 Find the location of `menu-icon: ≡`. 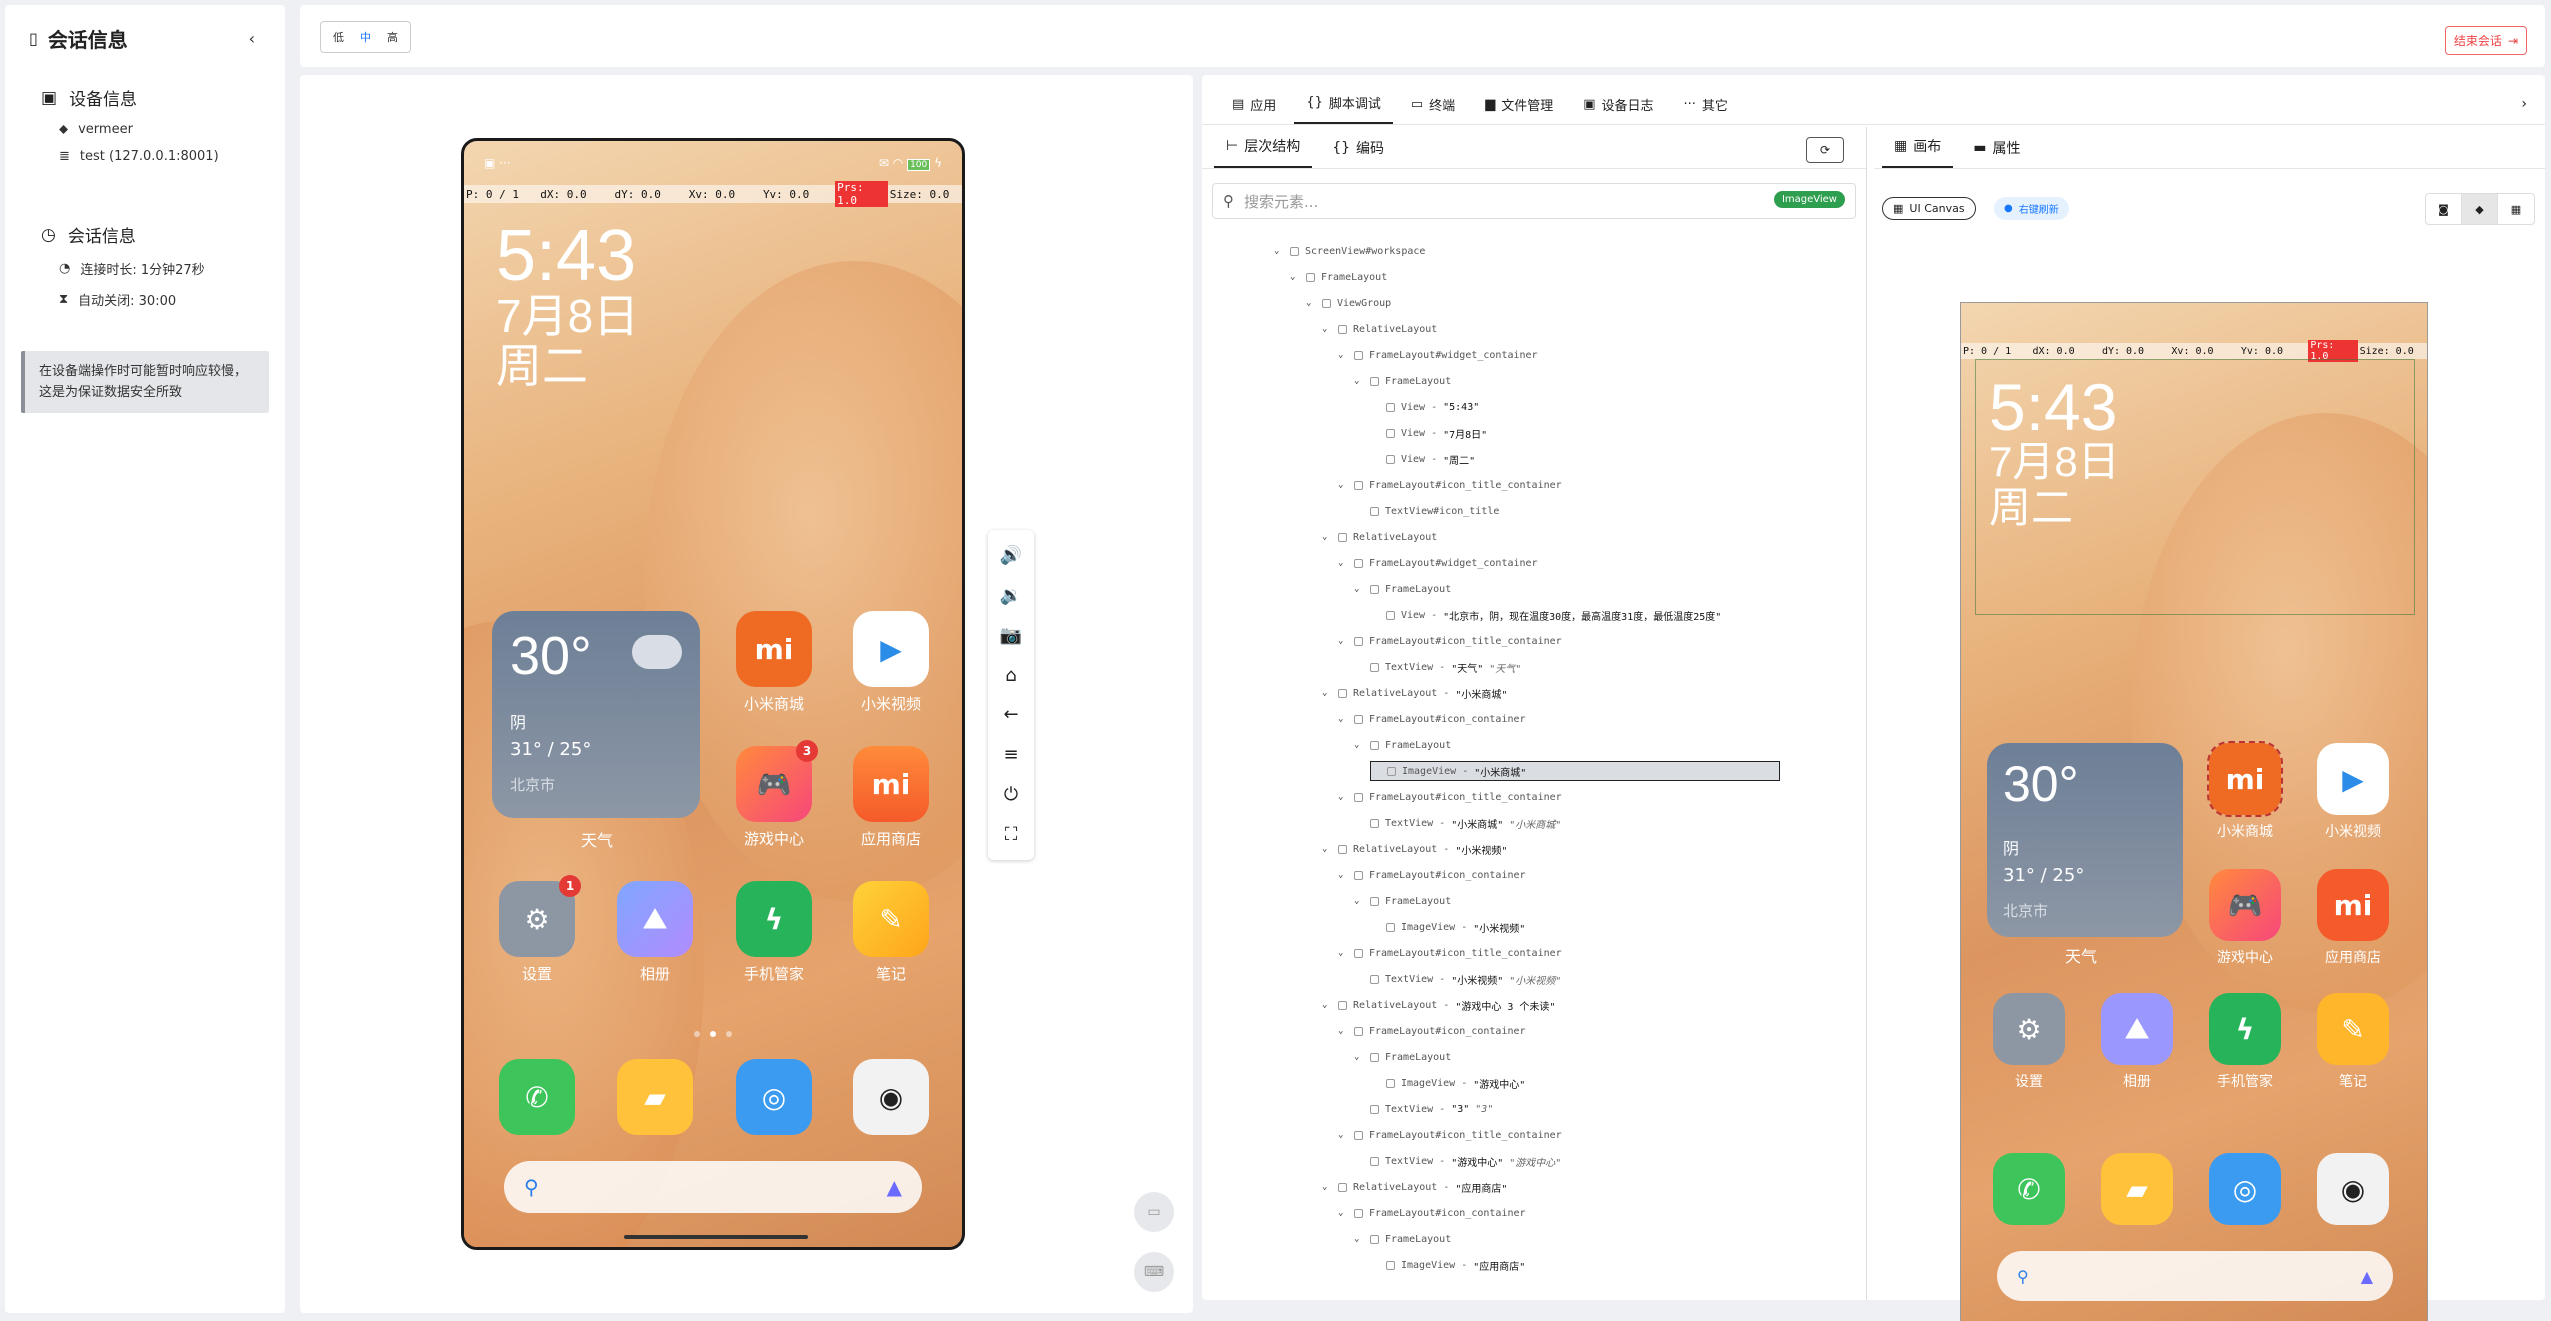

menu-icon: ≡ is located at coordinates (1010, 754).